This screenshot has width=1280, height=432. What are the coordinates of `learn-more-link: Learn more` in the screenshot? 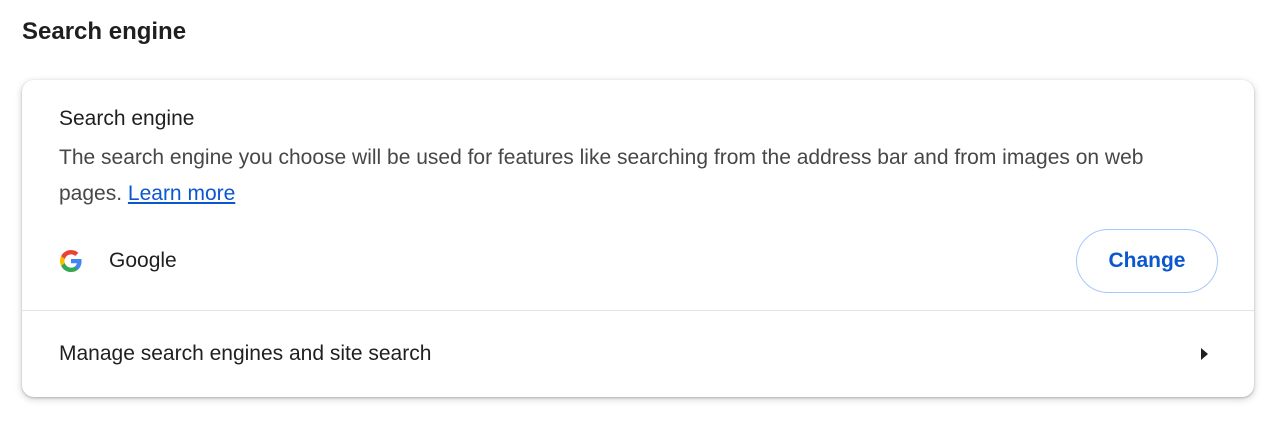 It's located at (181, 193).